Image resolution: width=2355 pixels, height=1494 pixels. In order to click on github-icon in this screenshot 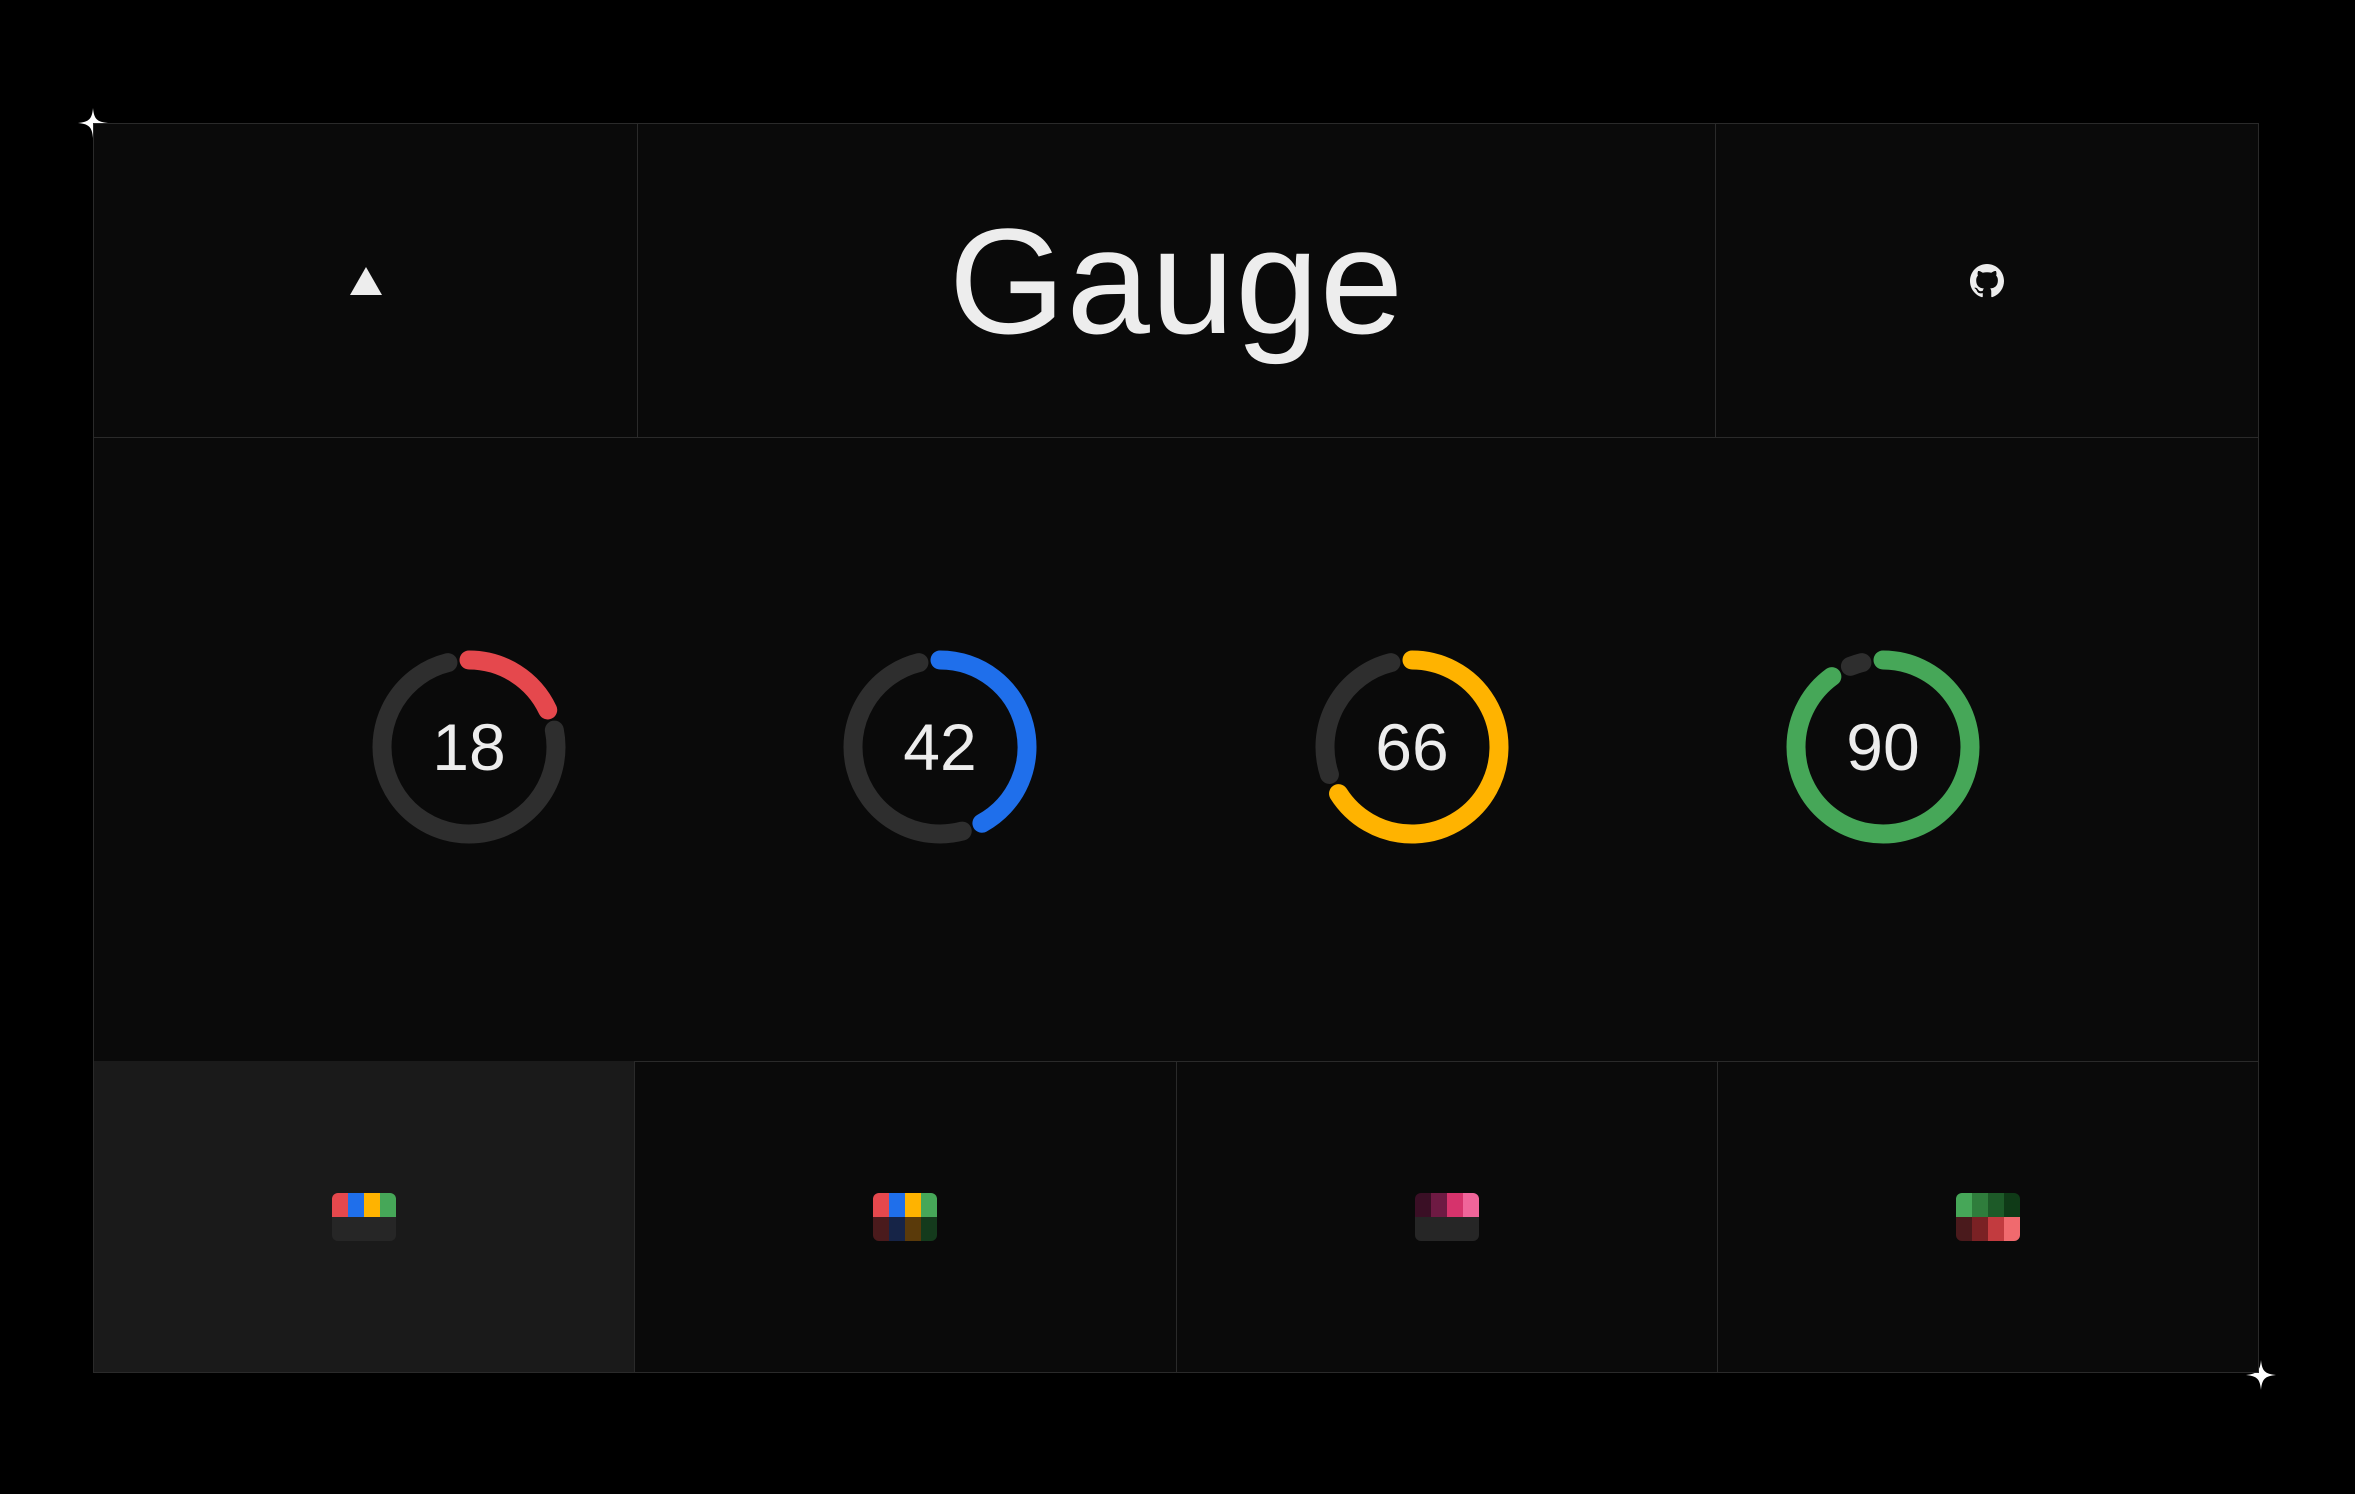, I will do `click(1987, 280)`.